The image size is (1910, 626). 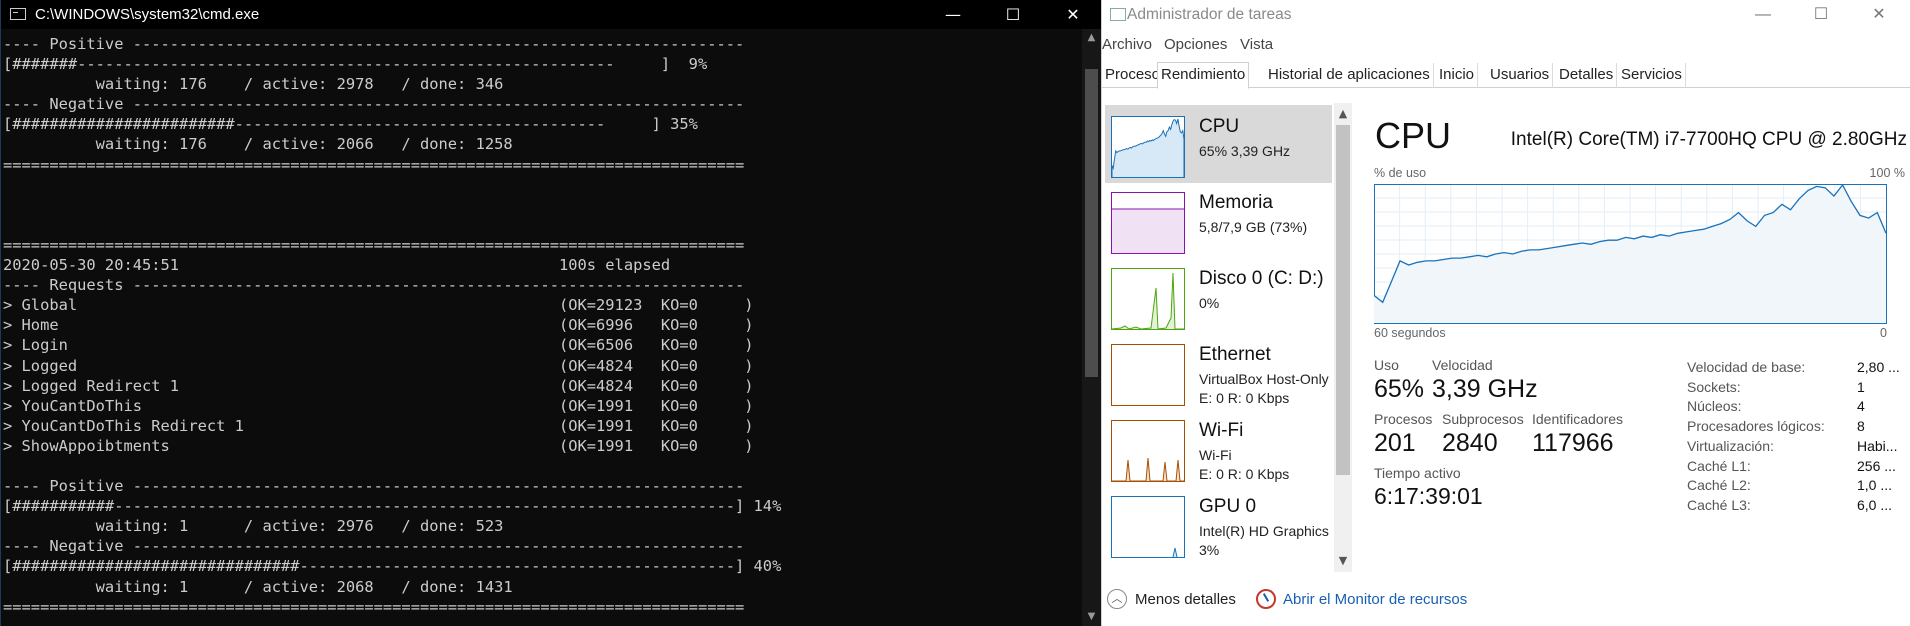 I want to click on detail-key: Caché L1:, so click(x=1719, y=465).